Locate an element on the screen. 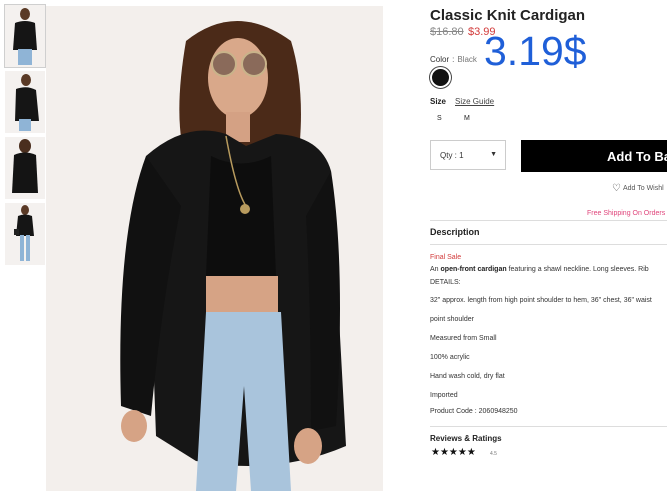  add-to-wishlist-link: ♡ Add To Wishl is located at coordinates (638, 188).